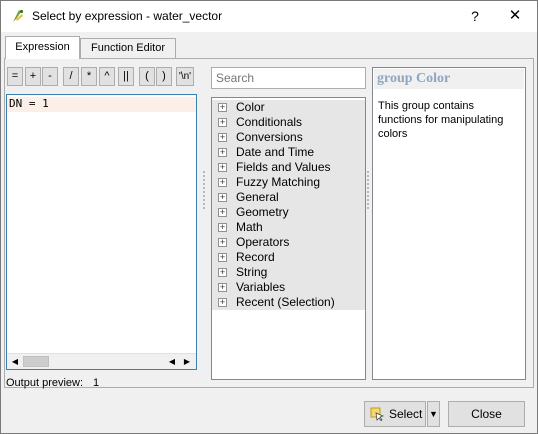  Describe the element at coordinates (288, 182) in the screenshot. I see `tree-item-fuzzy-matching: + Fuzzy Matching` at that location.